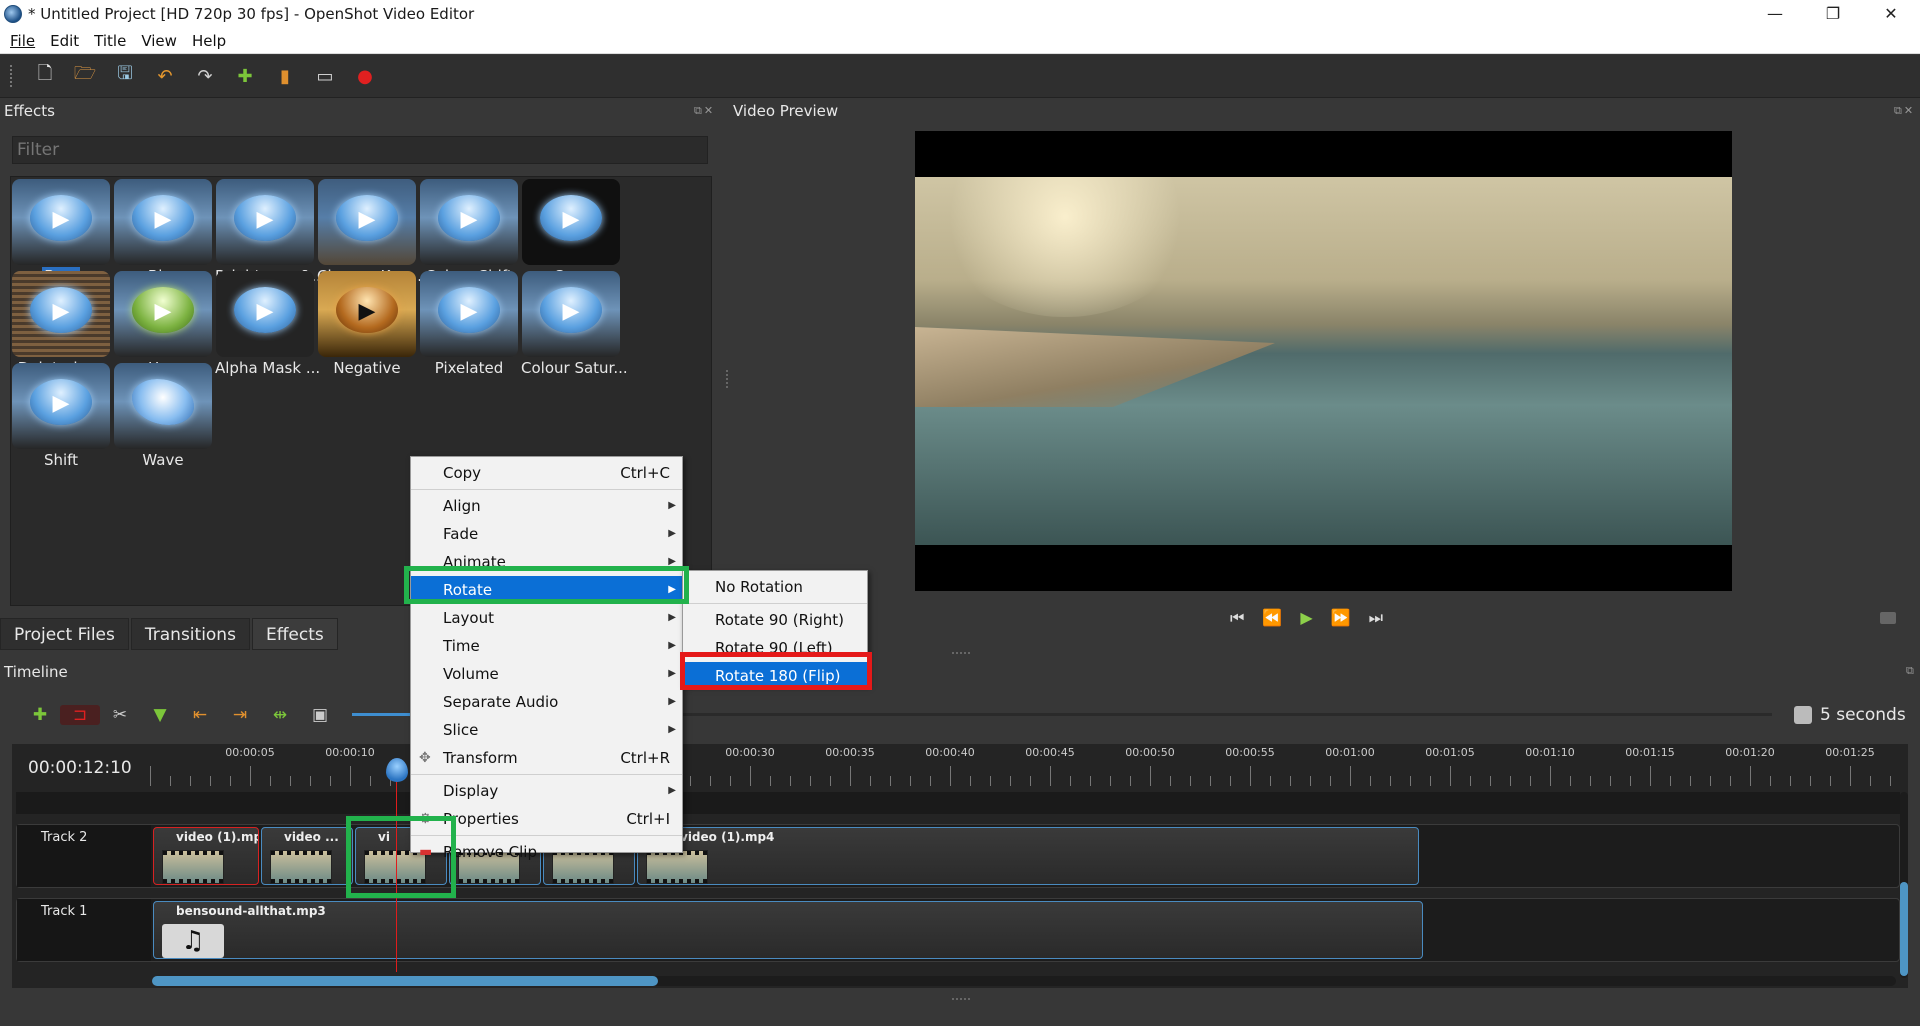 The height and width of the screenshot is (1026, 1920). I want to click on effect-bars: Bars, so click(61, 232).